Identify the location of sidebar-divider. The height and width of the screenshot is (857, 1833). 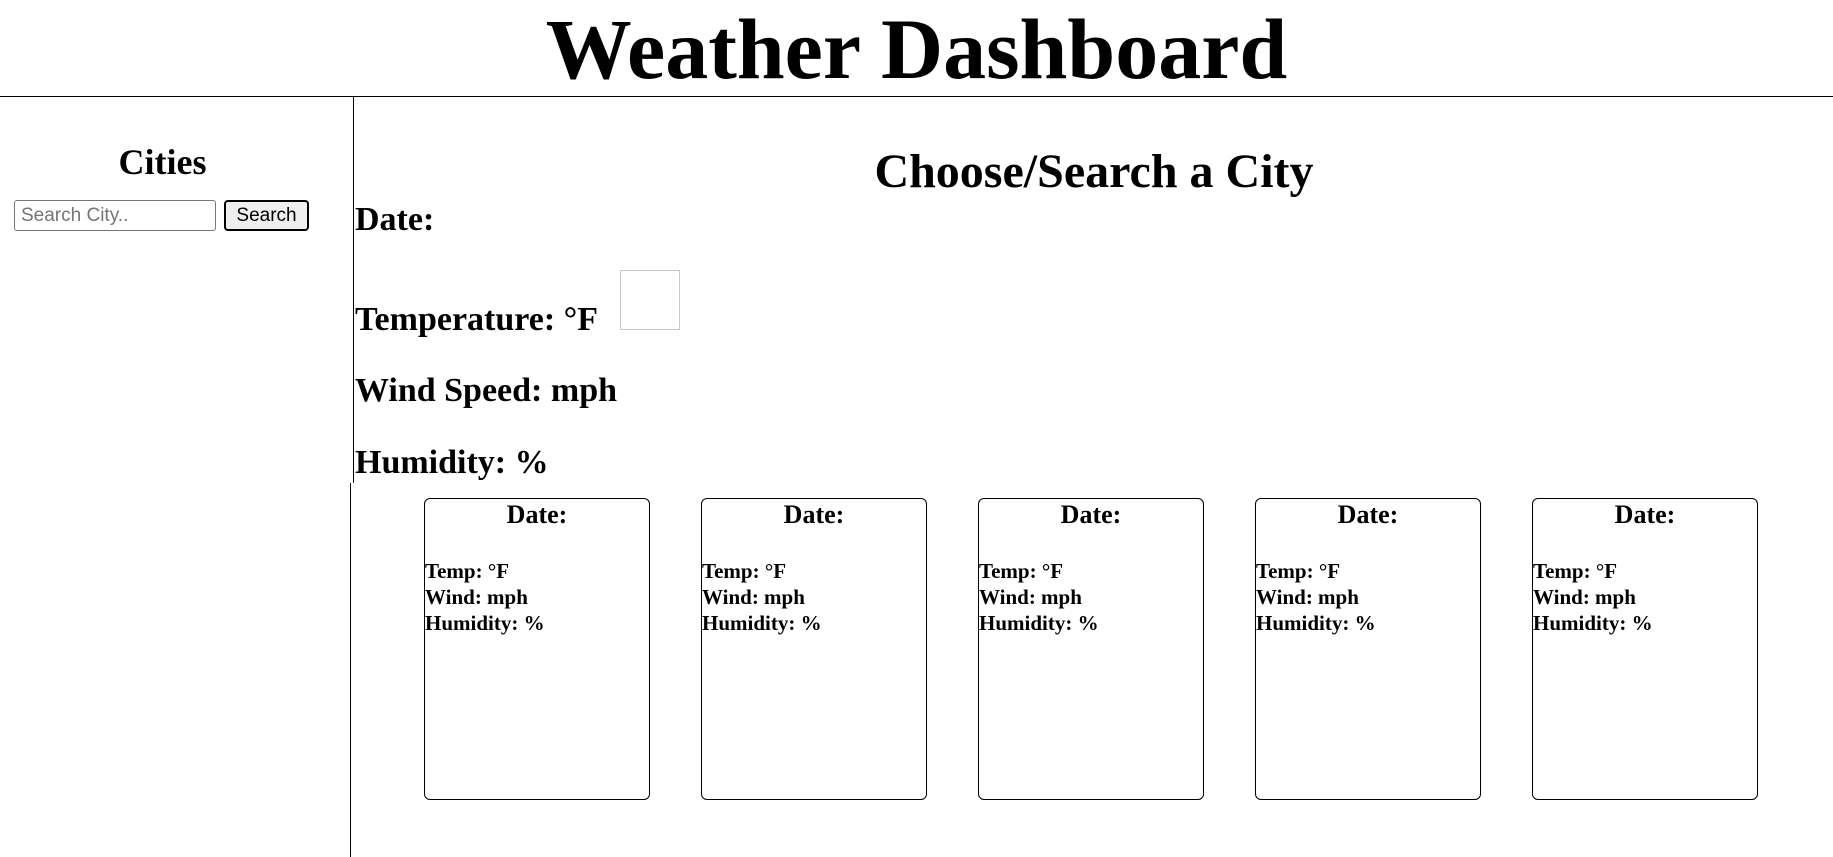
(353, 290).